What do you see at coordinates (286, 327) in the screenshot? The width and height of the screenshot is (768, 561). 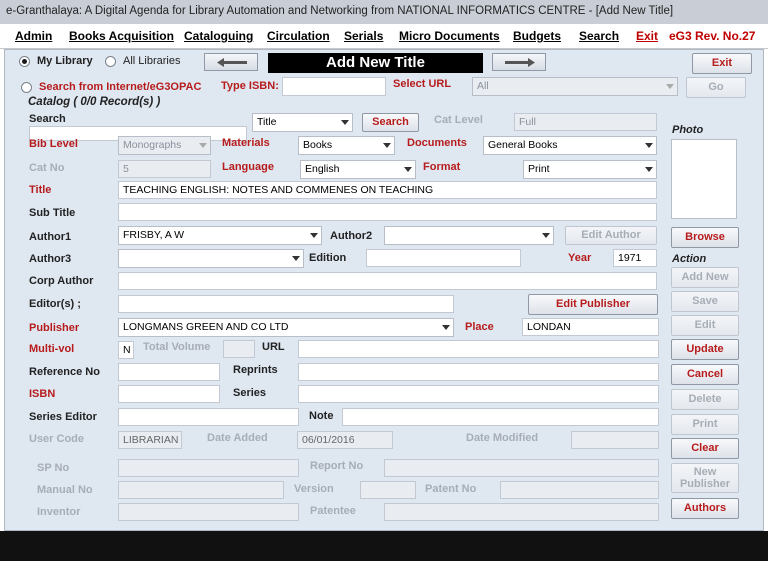 I see `publisher-dropdown: LONGMANS GREEN AND CO LTD` at bounding box center [286, 327].